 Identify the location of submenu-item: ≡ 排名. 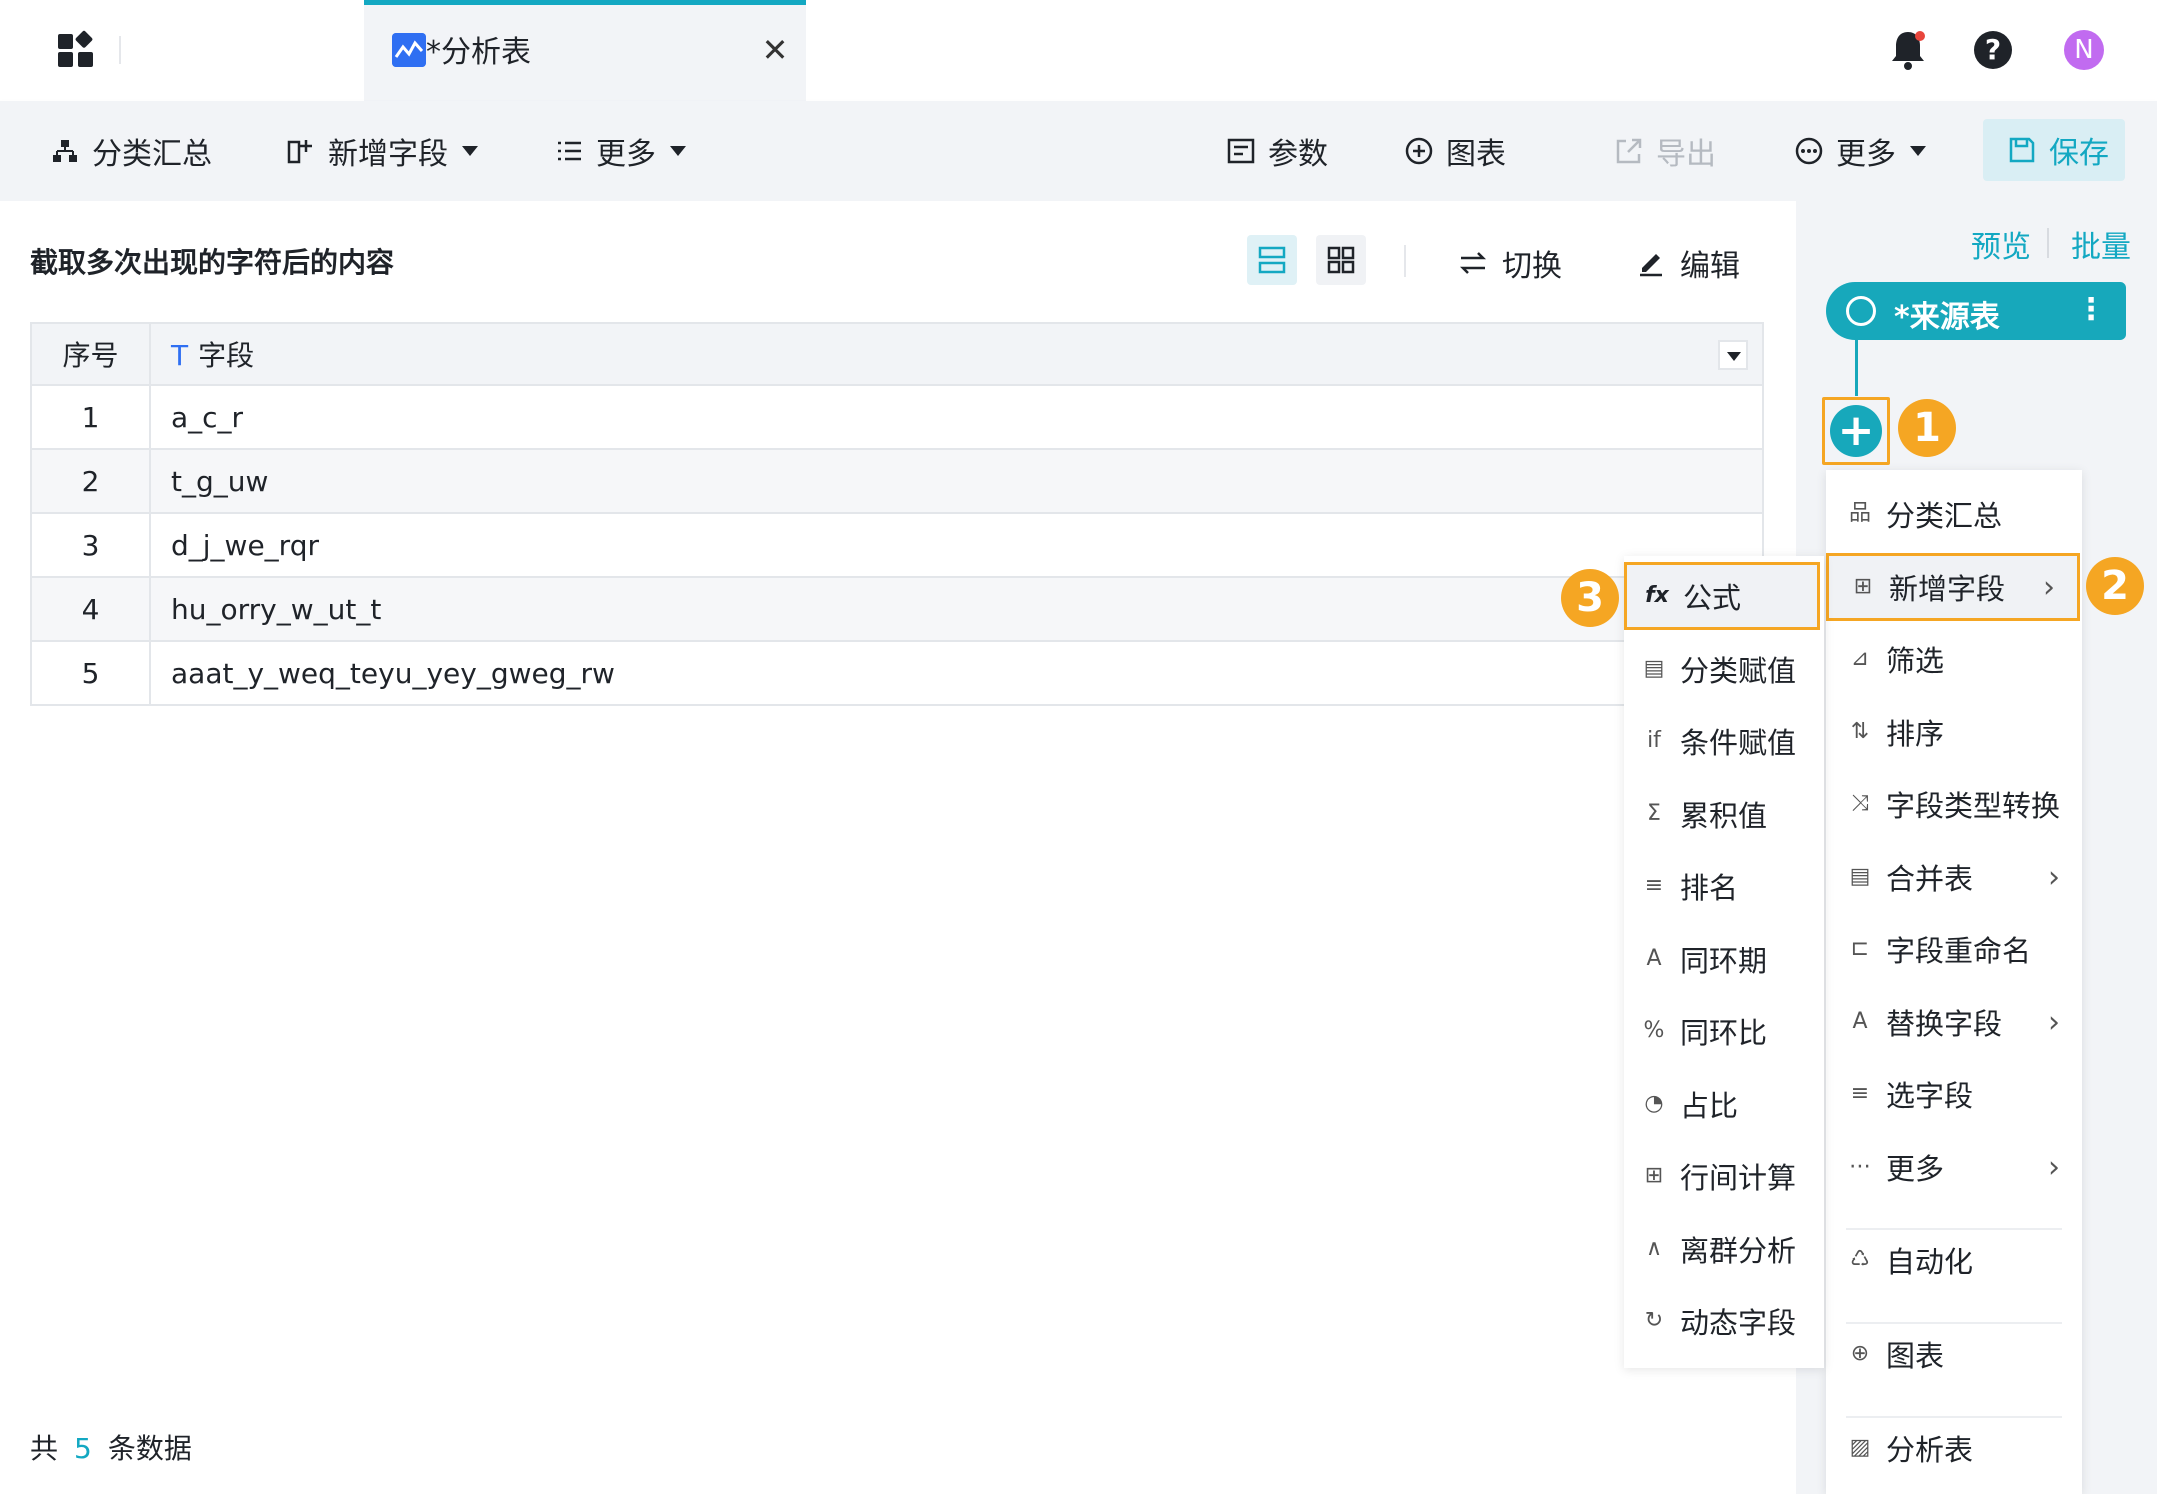
(1724, 886).